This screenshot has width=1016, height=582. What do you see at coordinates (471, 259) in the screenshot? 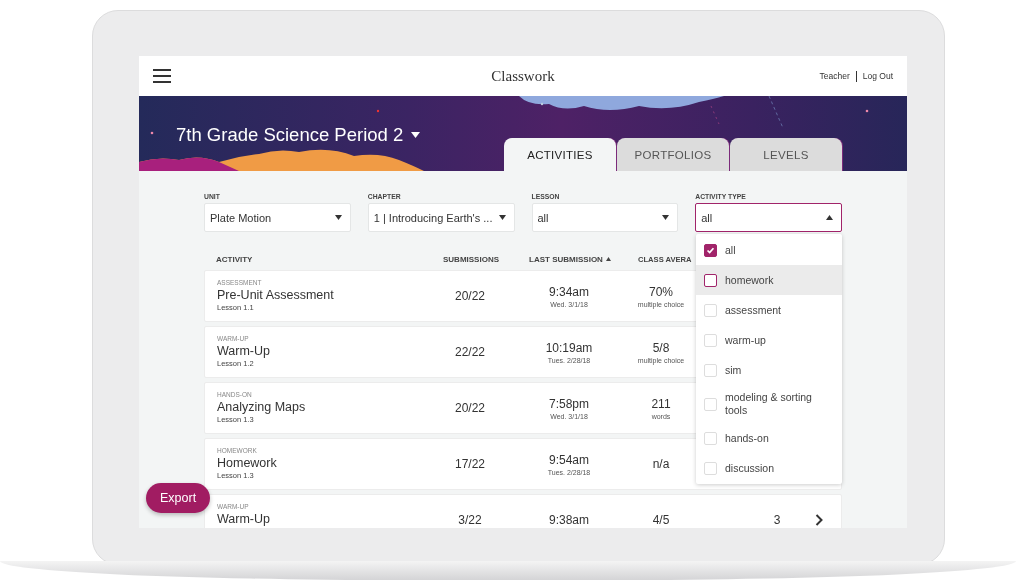
I see `column-header: SUBMISSIONS` at bounding box center [471, 259].